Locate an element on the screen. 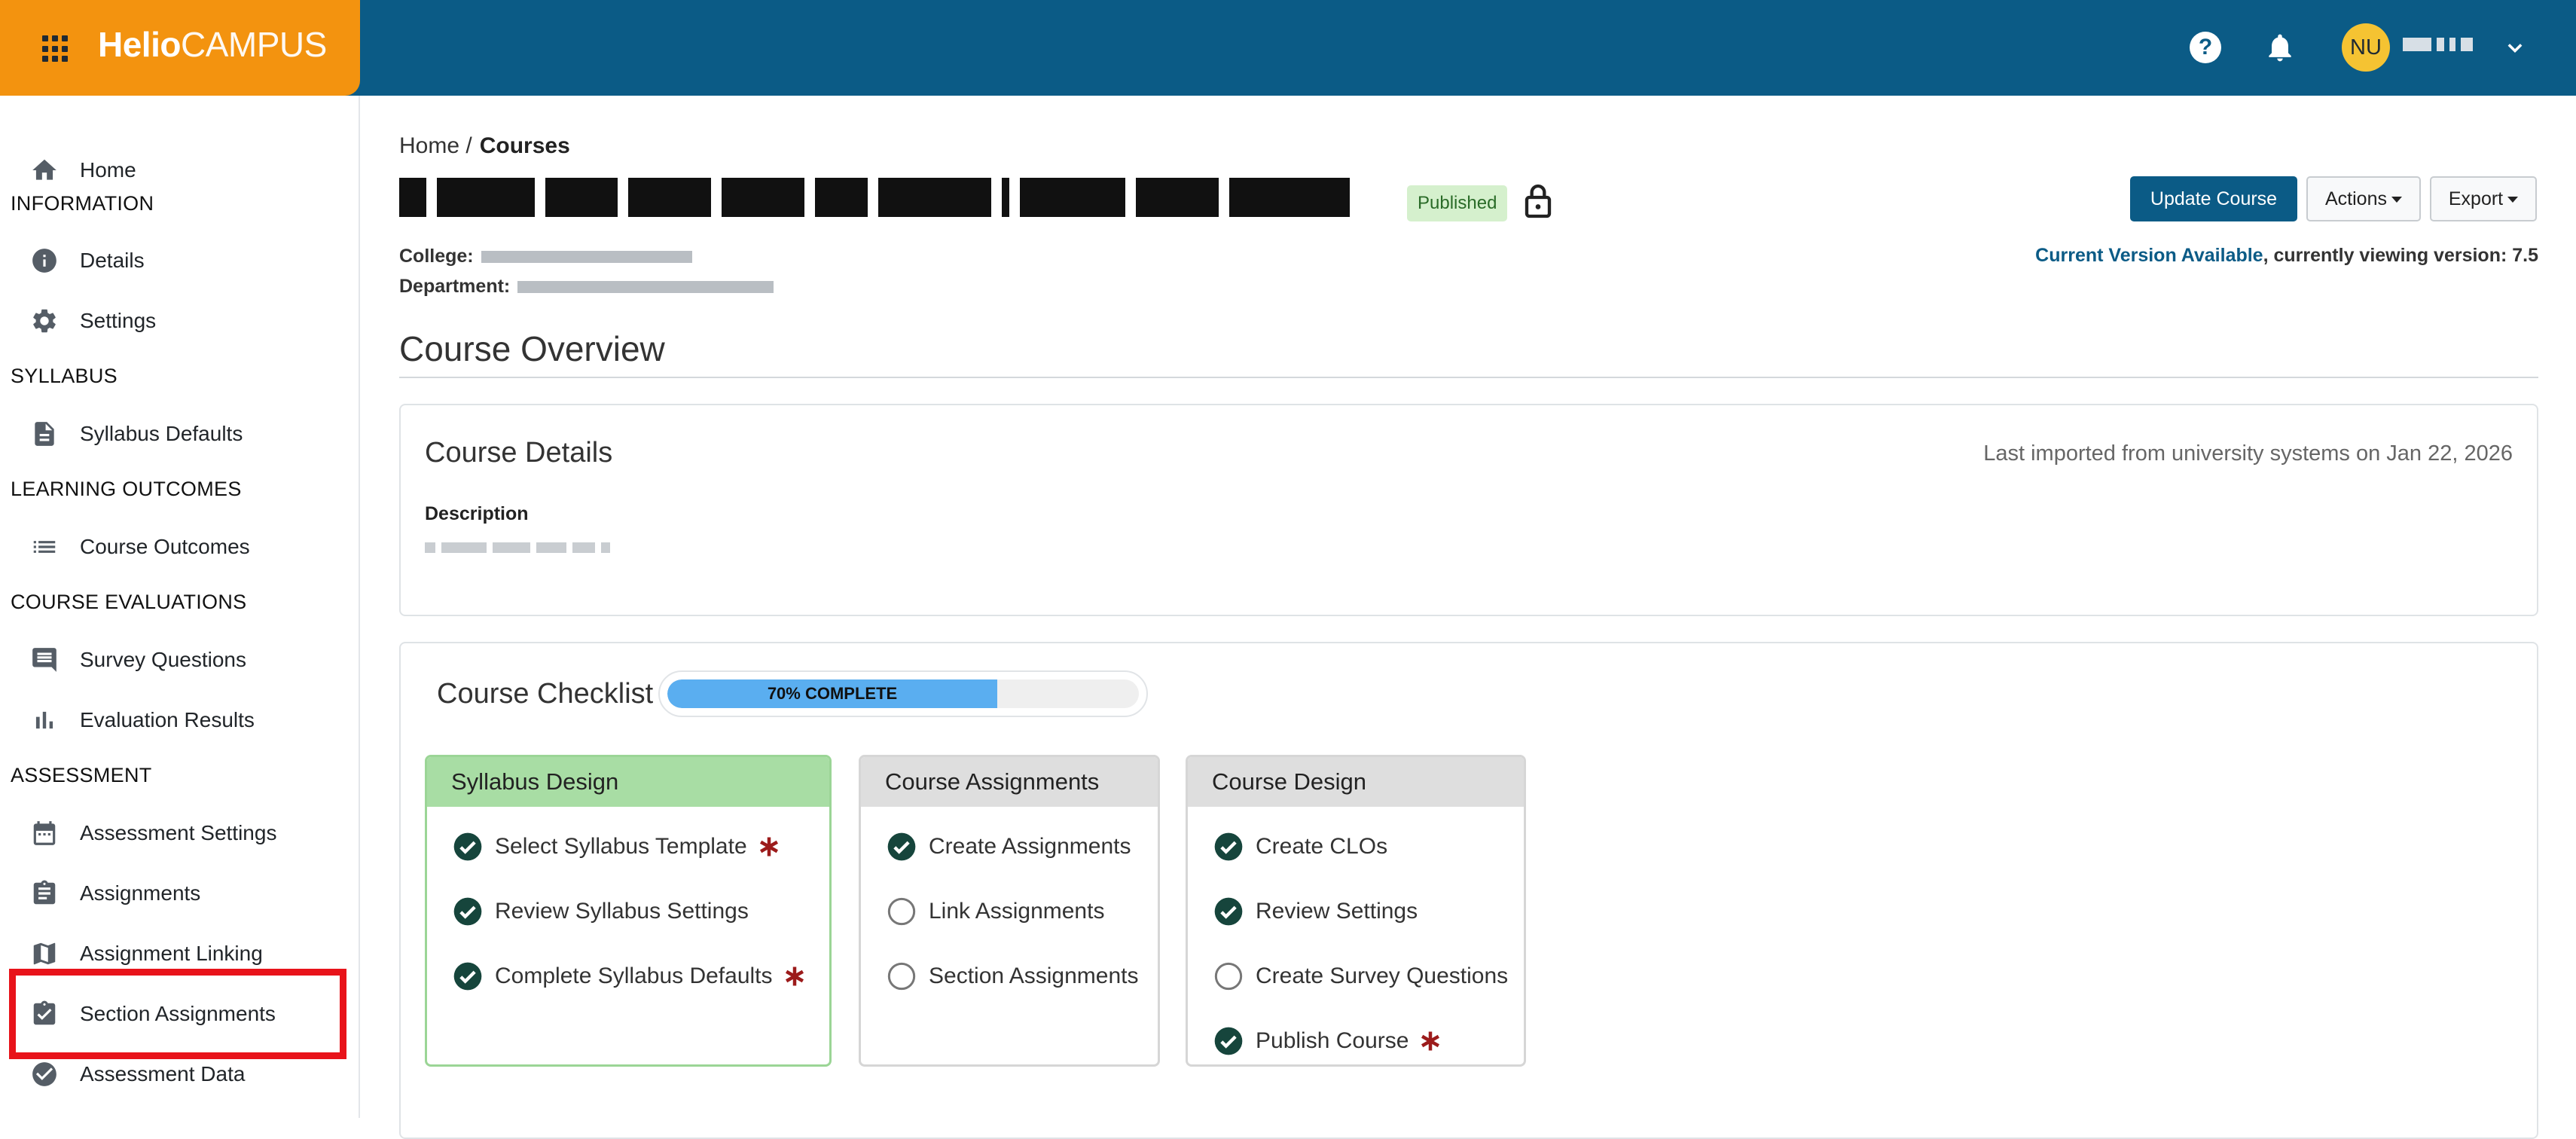 This screenshot has width=2576, height=1139. export-dropdown-button: Export is located at coordinates (2484, 198).